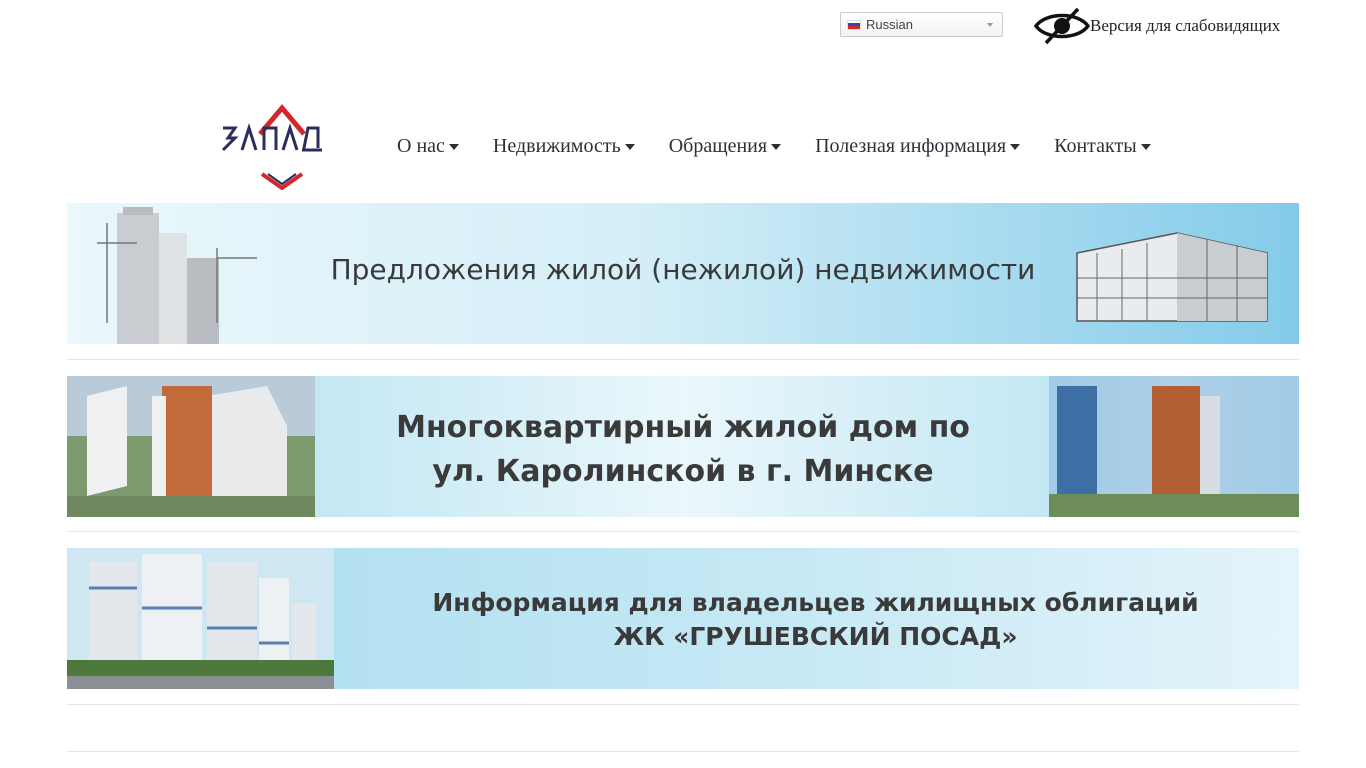  Describe the element at coordinates (683, 269) in the screenshot. I see `banner-title: Предложения жилой (нежилой) недвижимости` at that location.